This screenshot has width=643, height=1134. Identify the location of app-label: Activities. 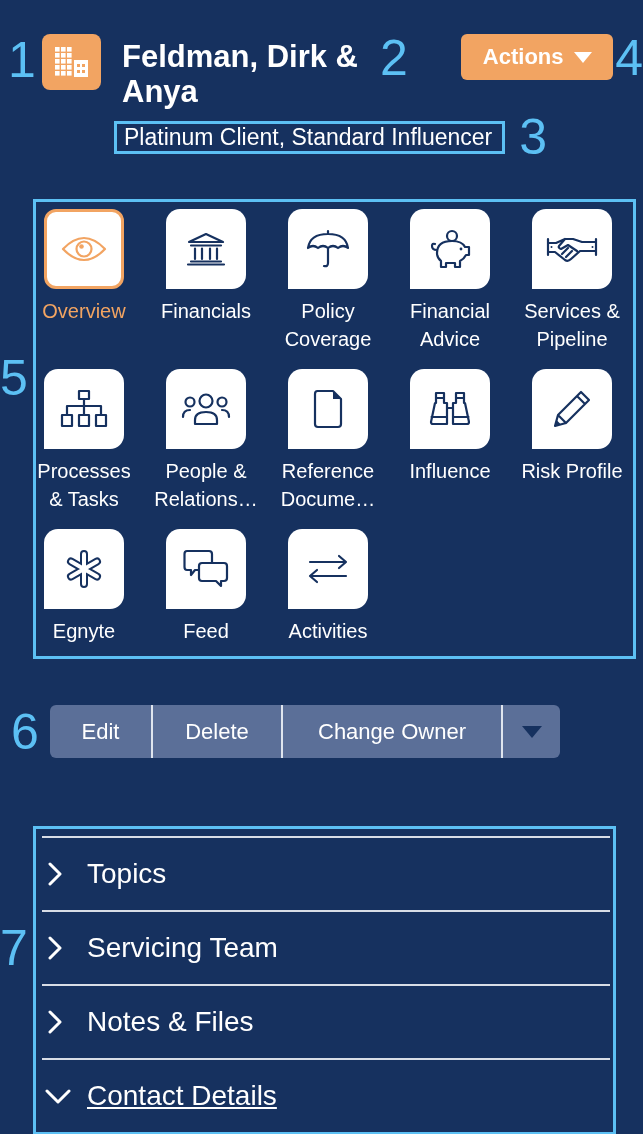
(328, 631).